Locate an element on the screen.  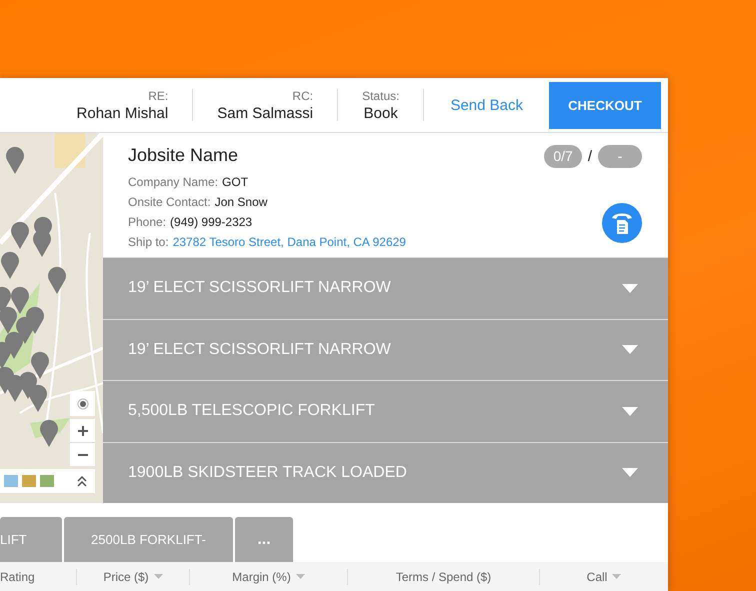
equipment-row: 1900LB SKIDSTEER TRACK LOADED is located at coordinates (385, 472).